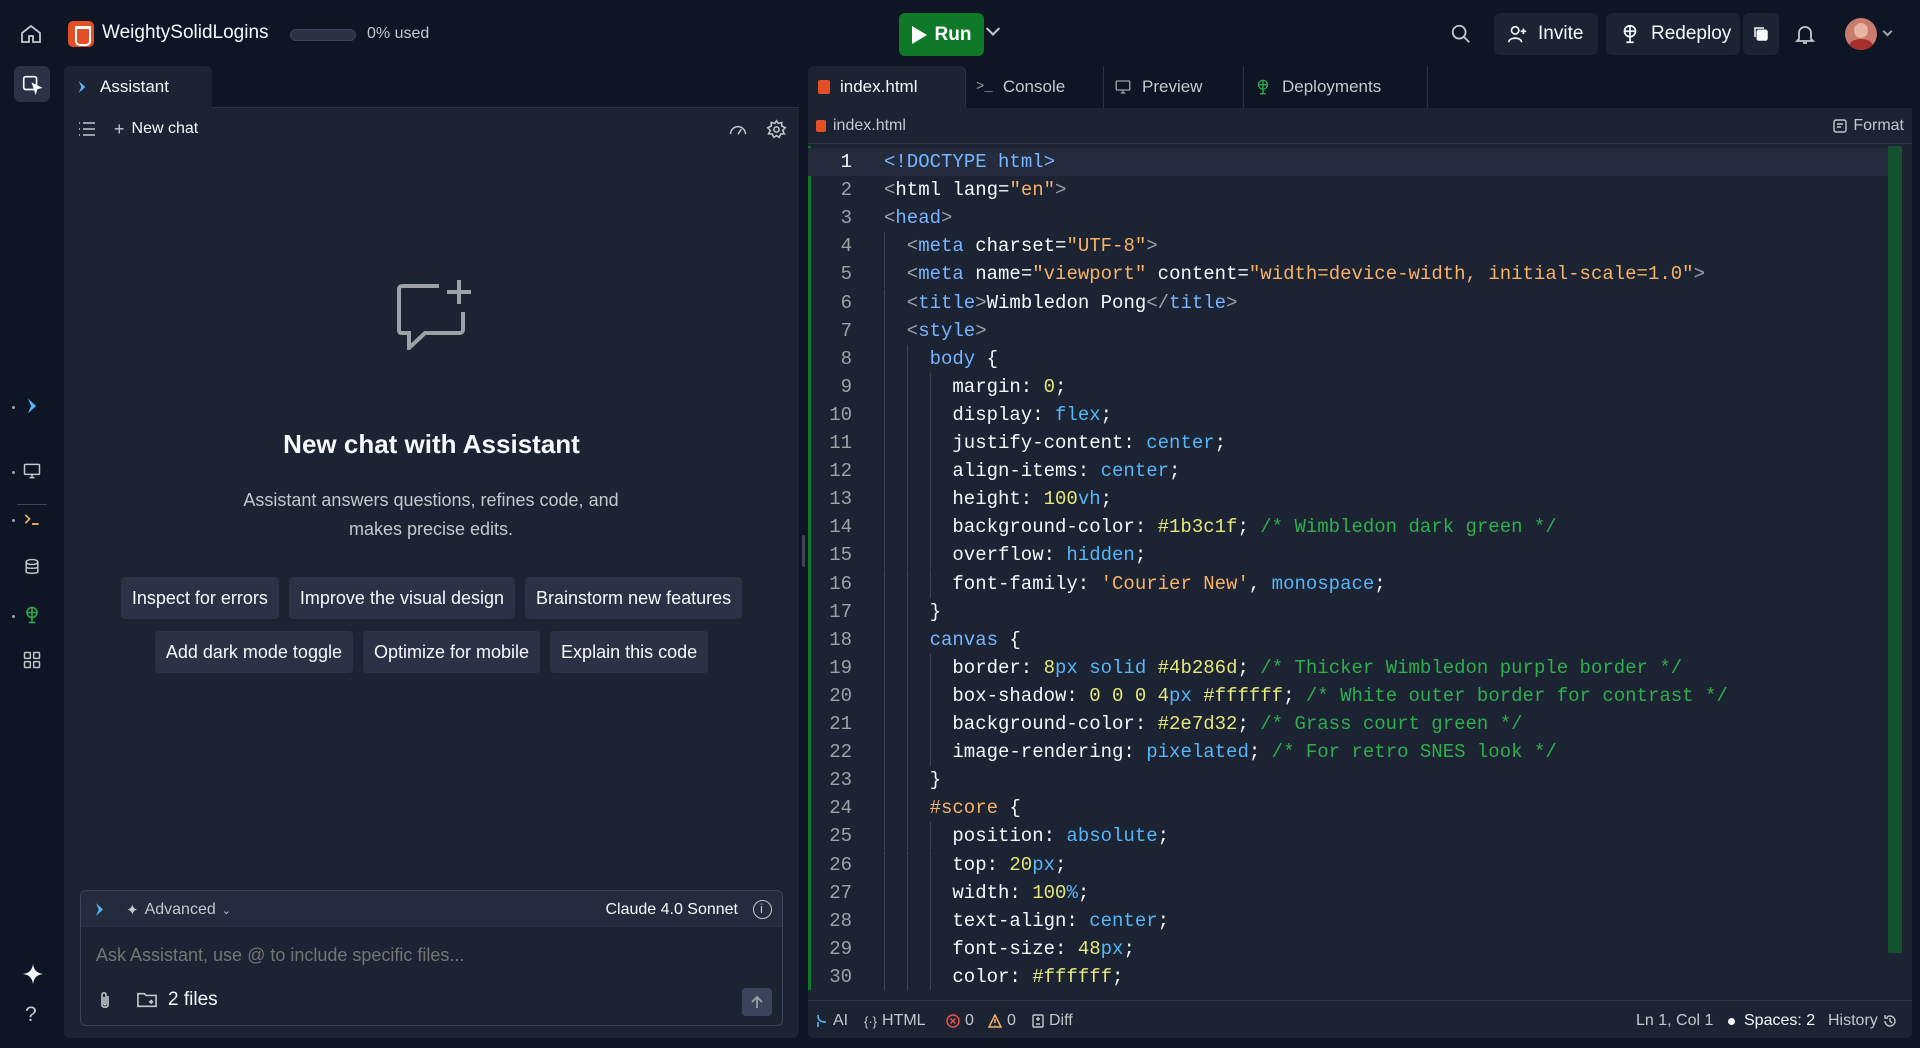 The image size is (1920, 1048). Describe the element at coordinates (629, 652) in the screenshot. I see `suggestion-chip: Explain this code` at that location.